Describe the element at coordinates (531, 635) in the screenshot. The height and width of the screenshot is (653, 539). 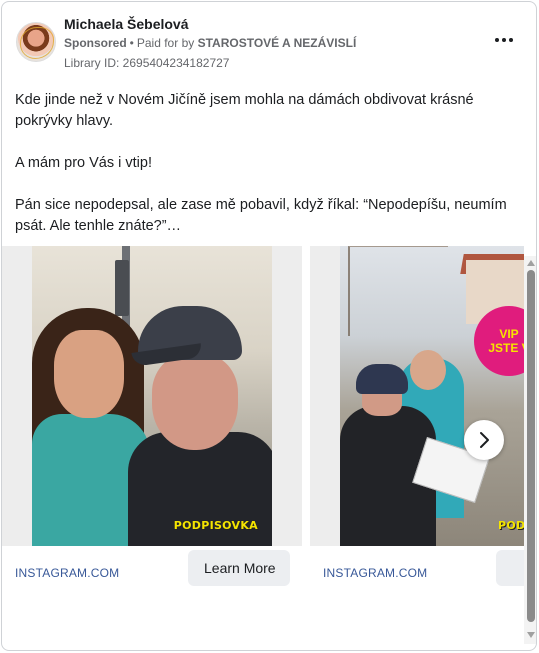
I see `scroll-down-arrow-icon` at that location.